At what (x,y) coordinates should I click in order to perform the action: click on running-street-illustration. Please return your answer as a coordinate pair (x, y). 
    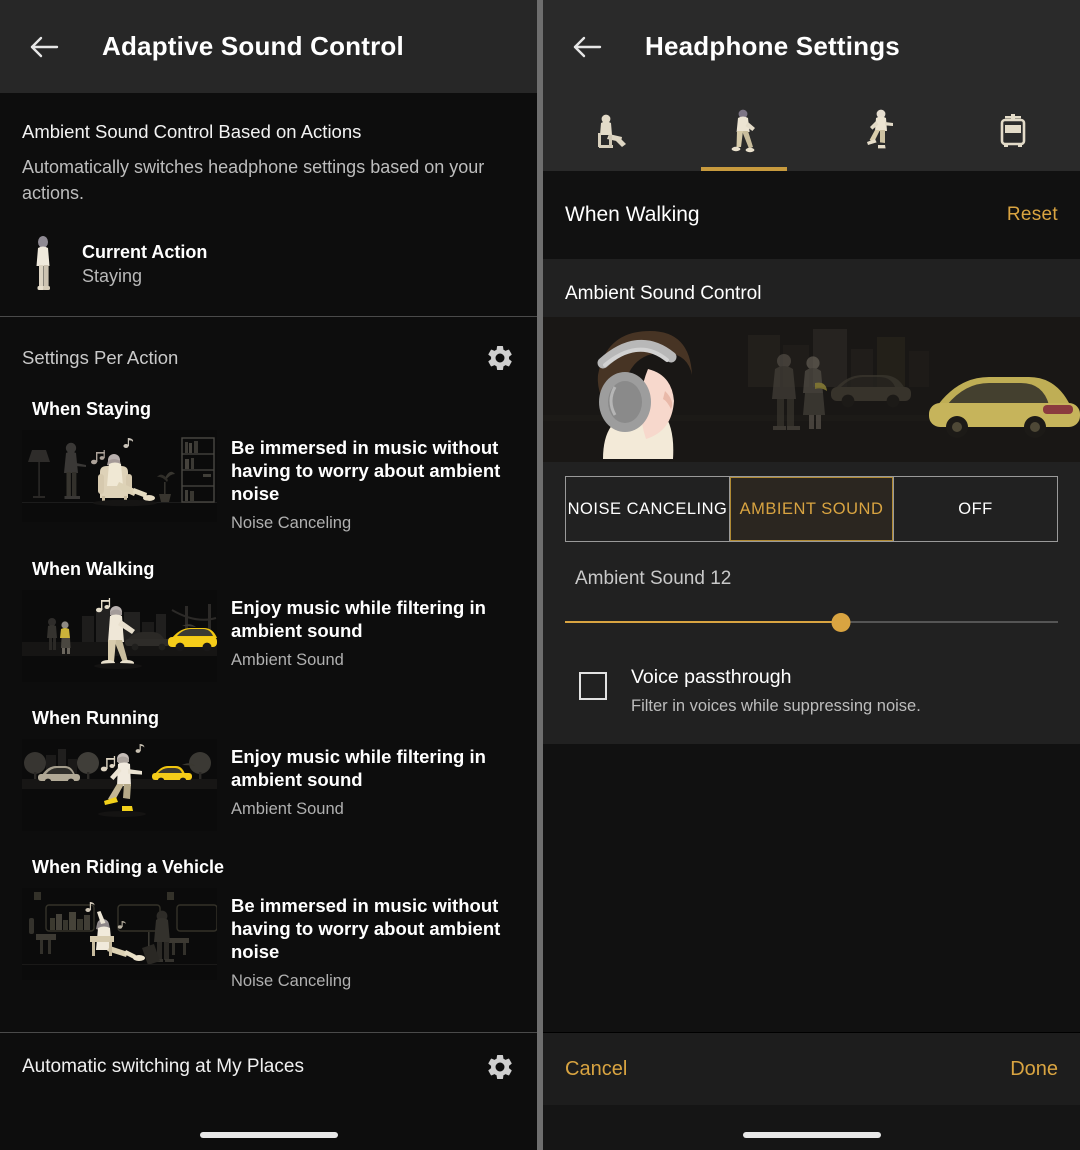
    Looking at the image, I should click on (119, 785).